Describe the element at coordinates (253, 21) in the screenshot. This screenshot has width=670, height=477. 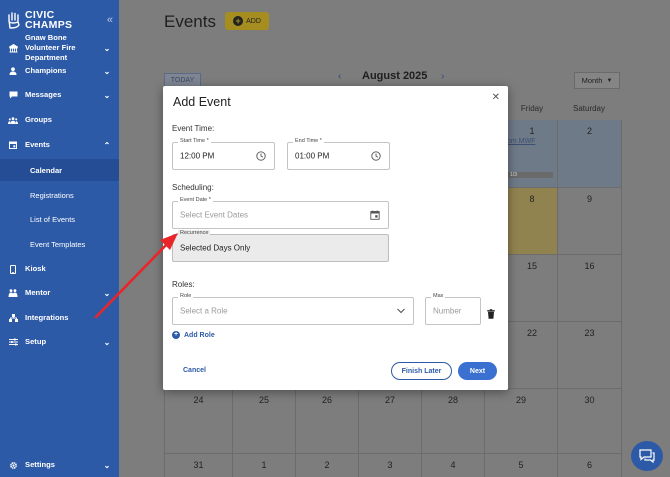
I see `add-label: ADD` at that location.